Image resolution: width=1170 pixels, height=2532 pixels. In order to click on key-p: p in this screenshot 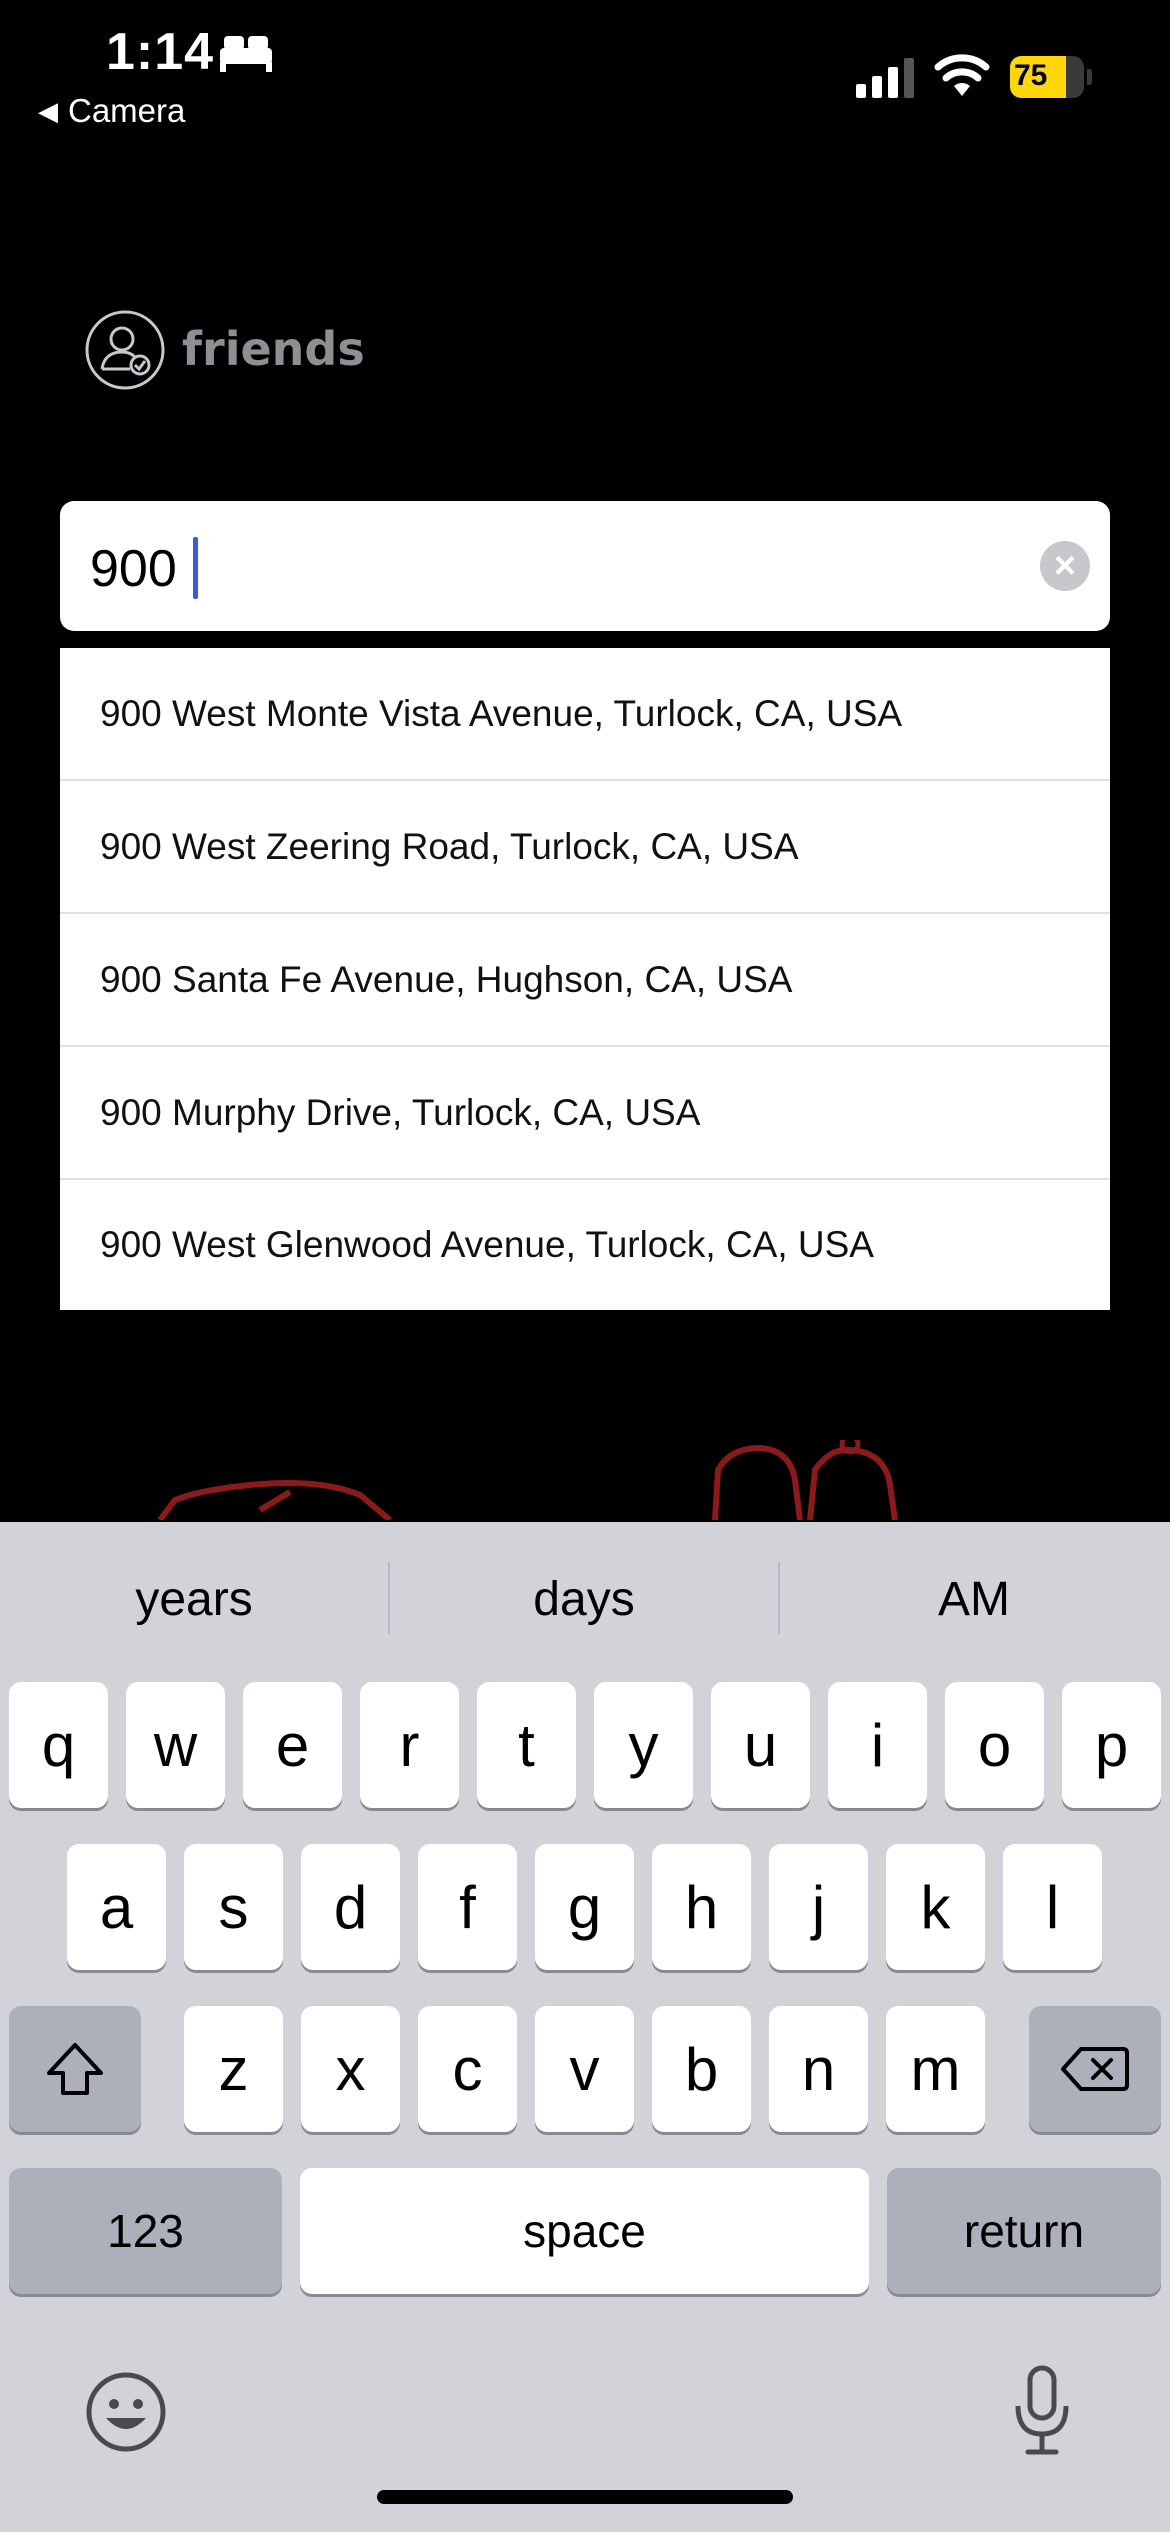, I will do `click(1111, 1745)`.